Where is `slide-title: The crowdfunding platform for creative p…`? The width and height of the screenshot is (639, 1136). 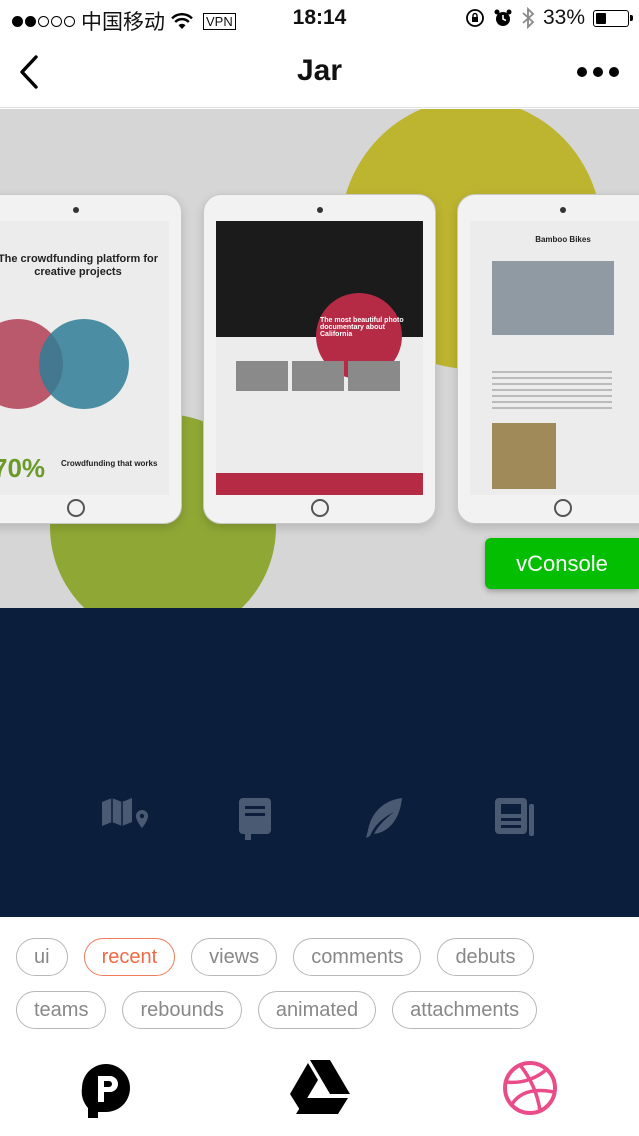
slide-title: The crowdfunding platform for creative p… is located at coordinates (79, 265).